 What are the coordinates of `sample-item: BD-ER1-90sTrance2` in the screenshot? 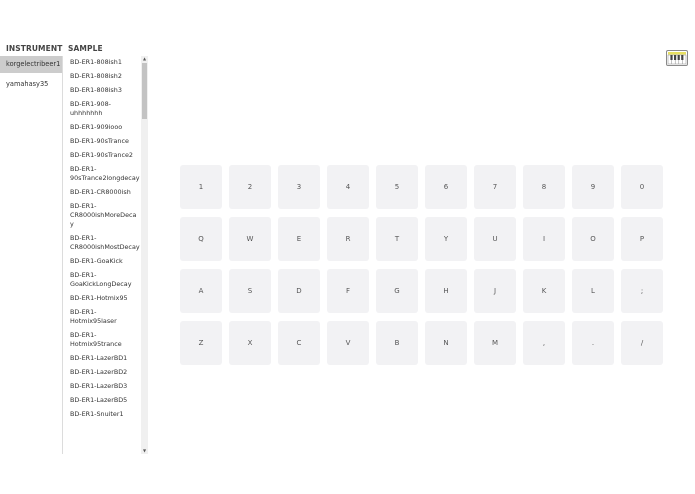 It's located at (105, 156).